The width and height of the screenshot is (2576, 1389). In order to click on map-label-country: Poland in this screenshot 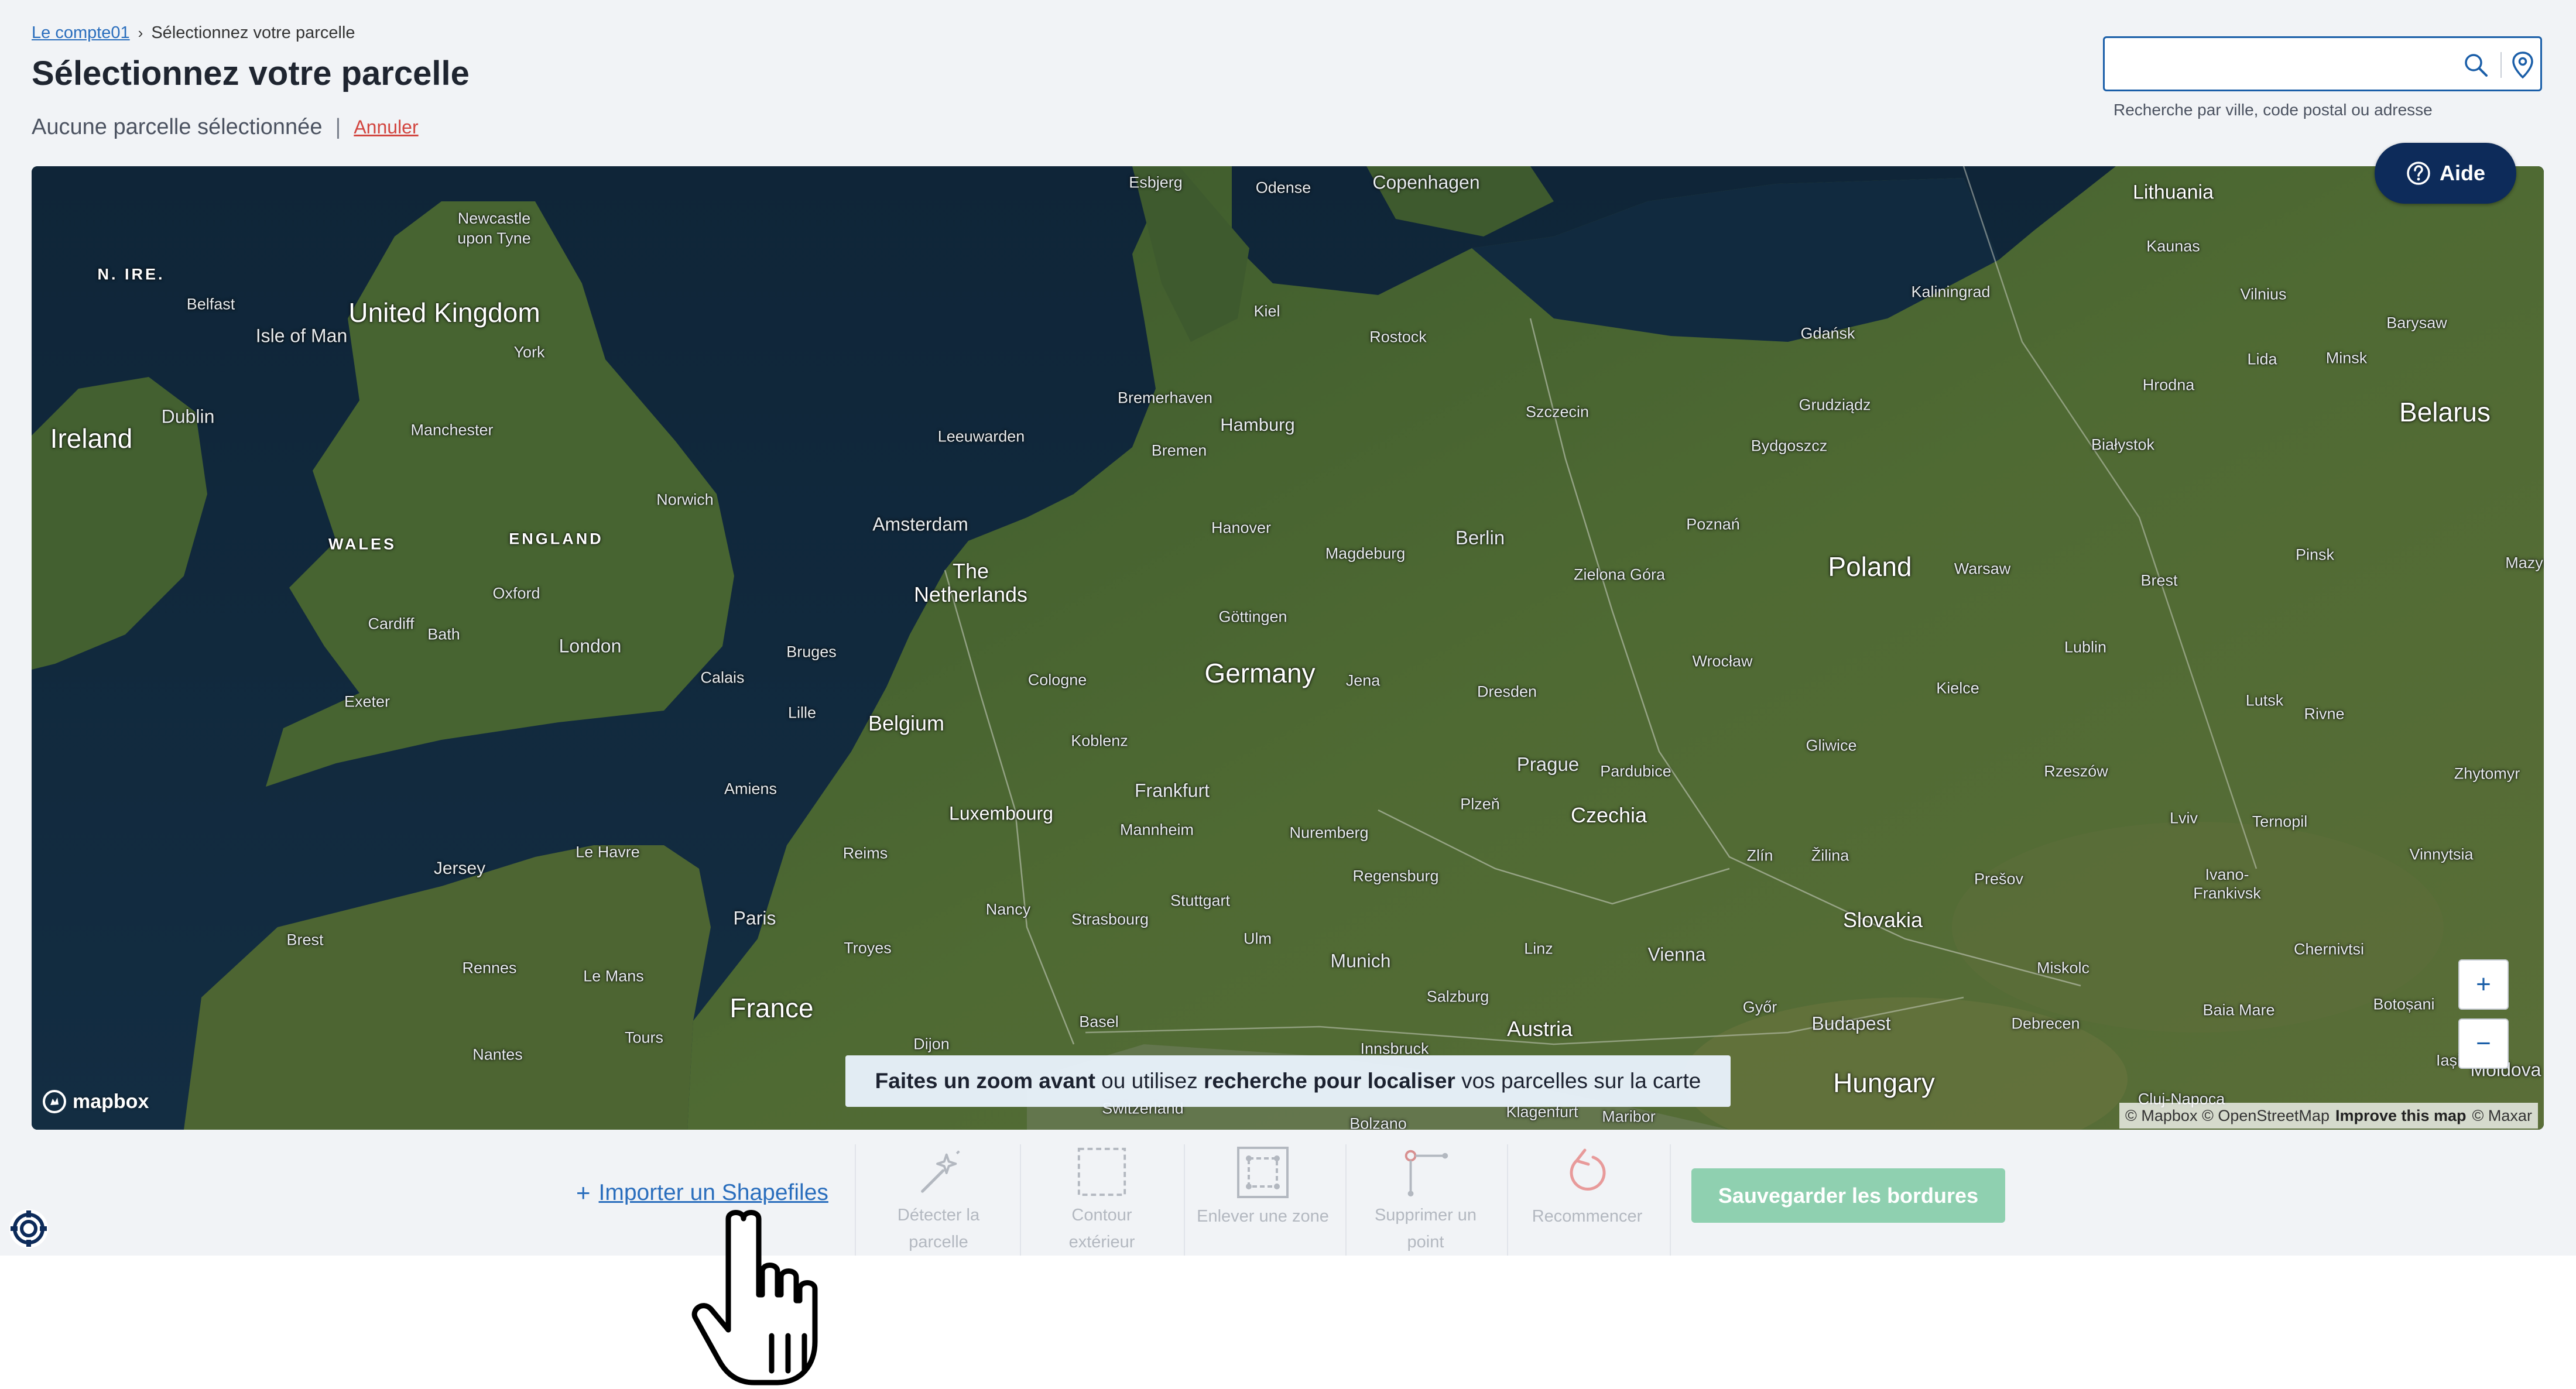, I will do `click(1870, 566)`.